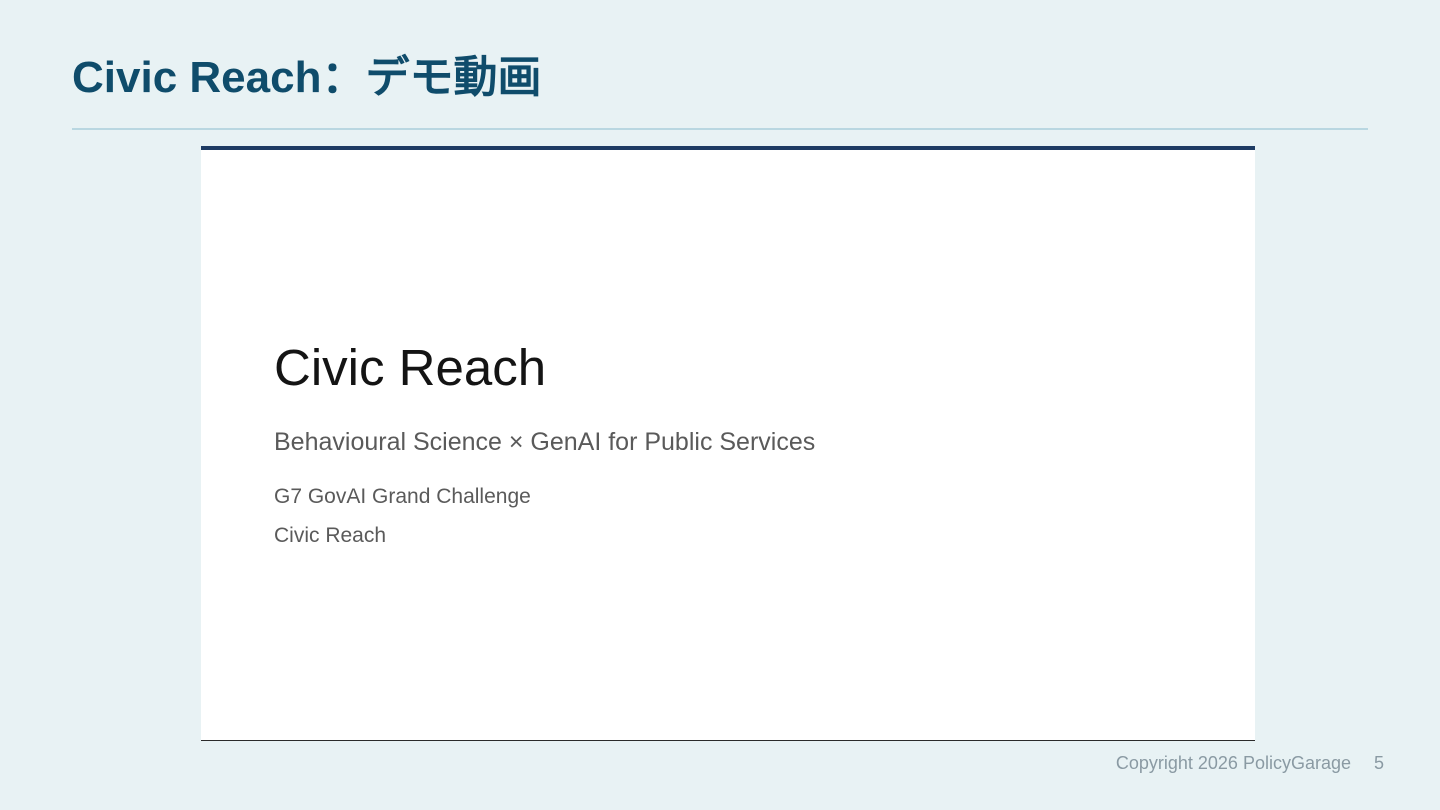 The width and height of the screenshot is (1440, 810). I want to click on video-title-text: Civic Reach, so click(410, 367).